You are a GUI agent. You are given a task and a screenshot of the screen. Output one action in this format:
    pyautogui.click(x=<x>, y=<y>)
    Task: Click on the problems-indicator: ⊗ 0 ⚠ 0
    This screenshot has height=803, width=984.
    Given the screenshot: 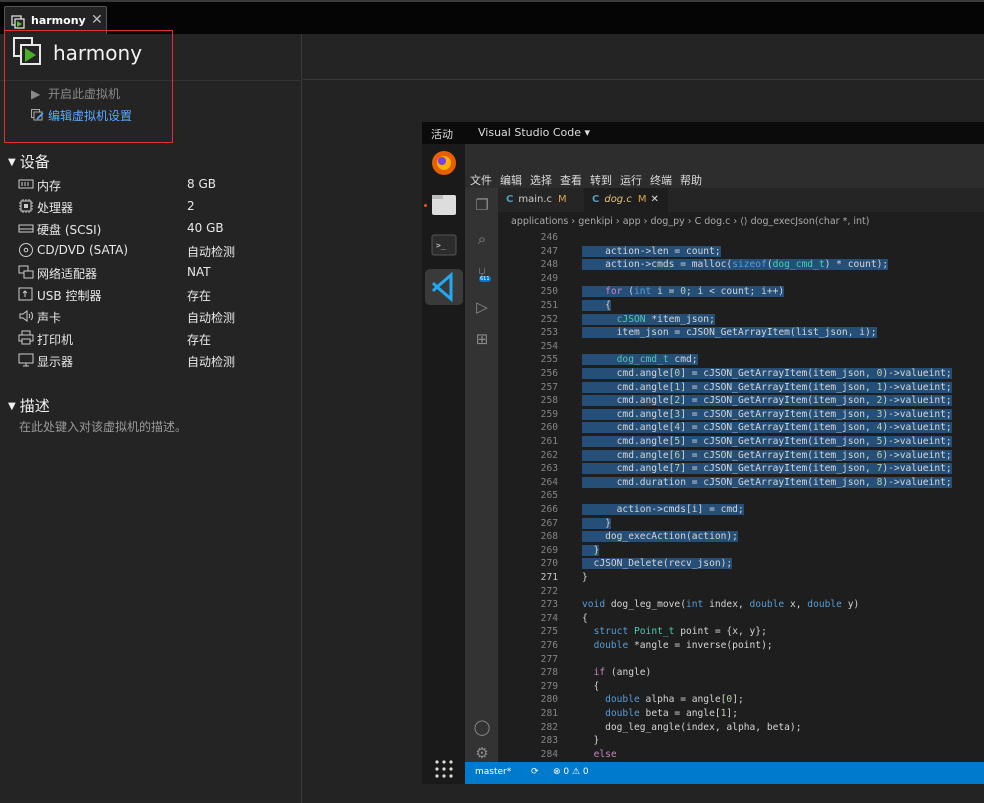 What is the action you would take?
    pyautogui.click(x=571, y=772)
    